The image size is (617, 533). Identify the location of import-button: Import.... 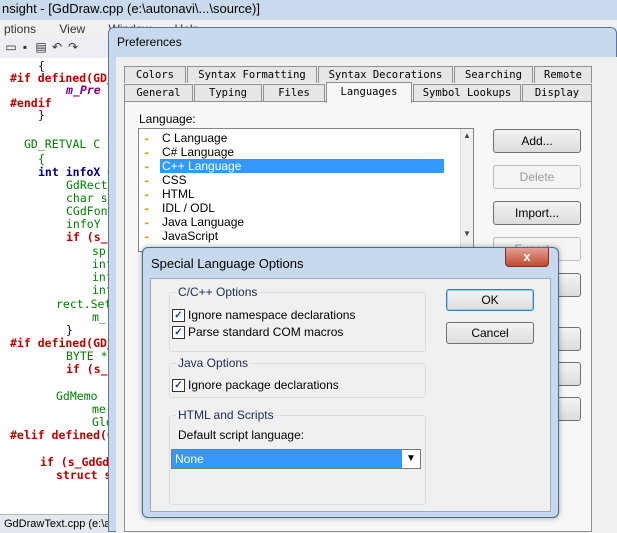
(537, 213).